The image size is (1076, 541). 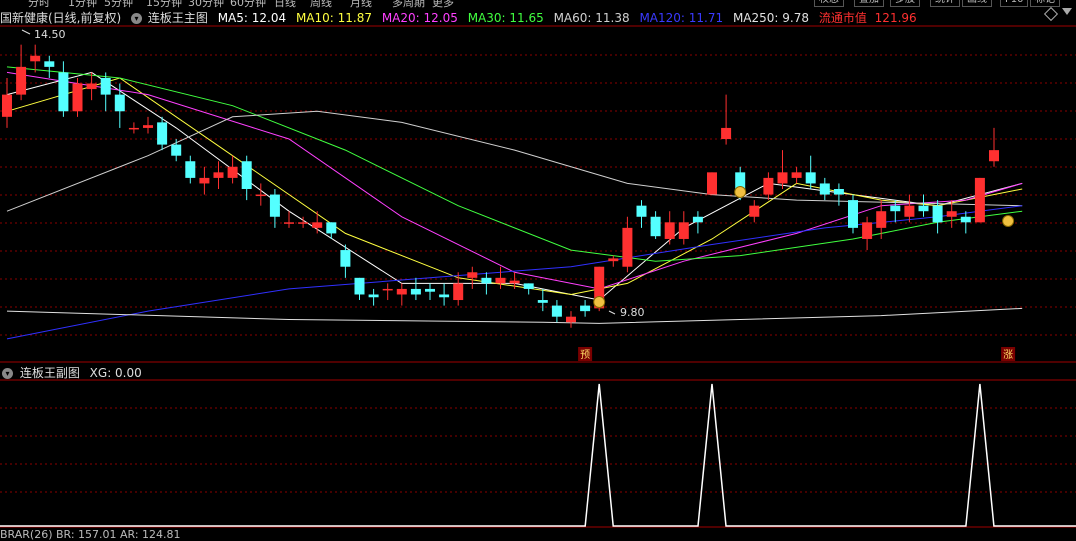 What do you see at coordinates (7, 373) in the screenshot?
I see `sub-indicator-menu-icon: ▾` at bounding box center [7, 373].